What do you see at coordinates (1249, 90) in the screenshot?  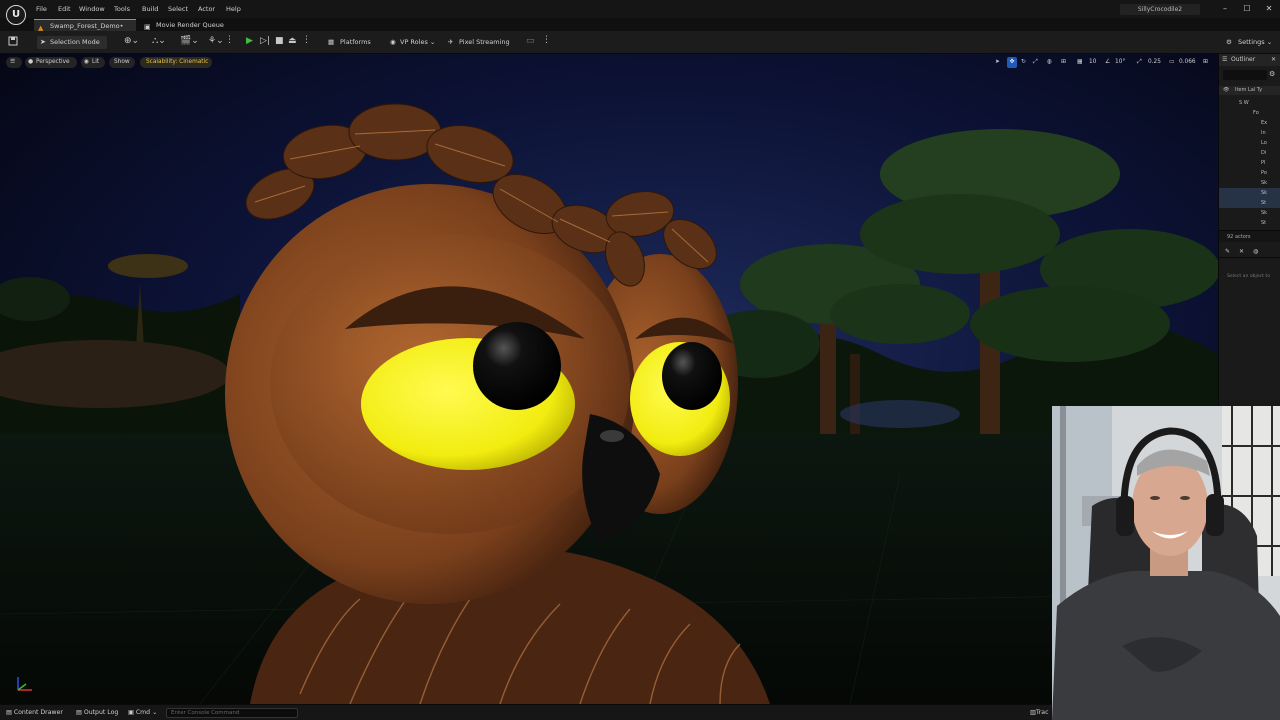 I see `outliner-column-header: 👁 Item Lal Ty` at bounding box center [1249, 90].